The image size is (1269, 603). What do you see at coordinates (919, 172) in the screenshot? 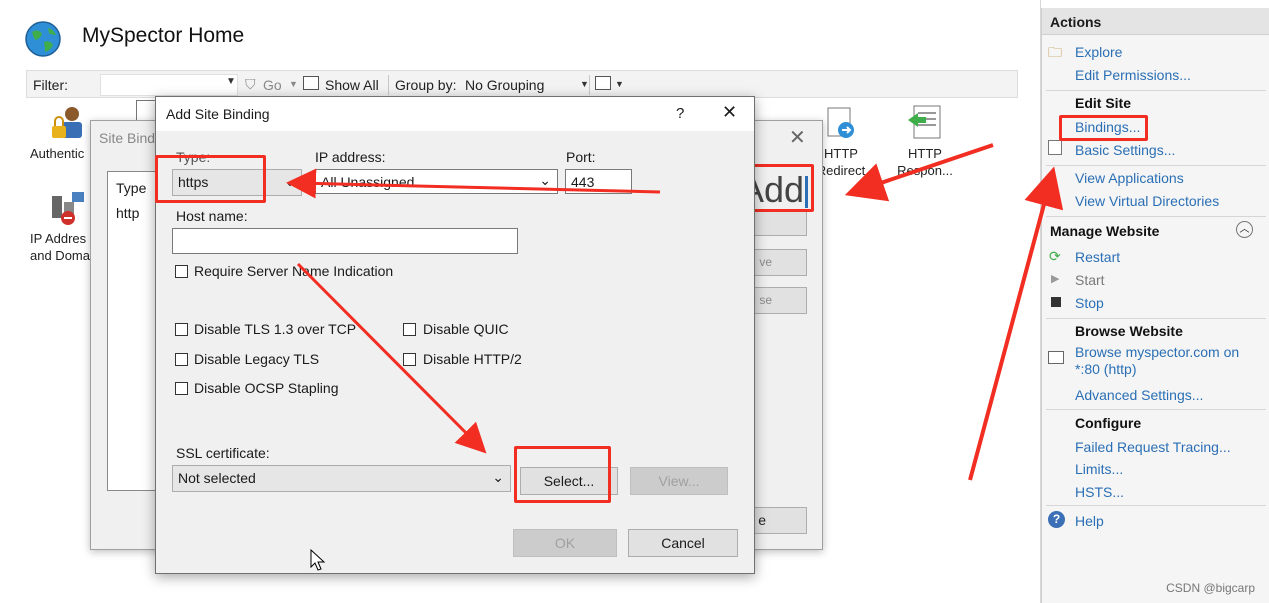
I see `arrow-bindings-to-add` at bounding box center [919, 172].